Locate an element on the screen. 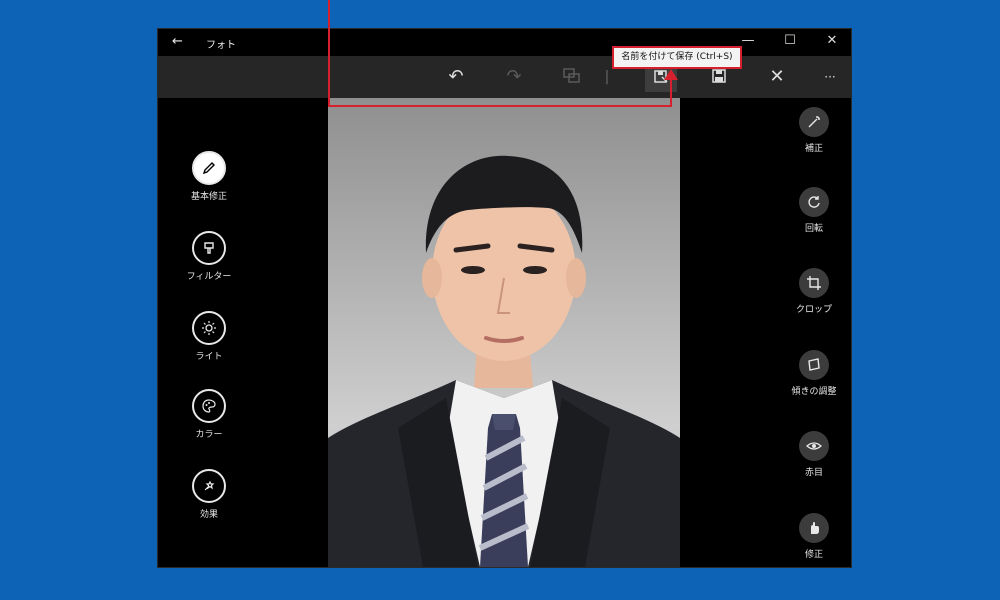 The width and height of the screenshot is (1000, 600). filter-icon is located at coordinates (209, 248).